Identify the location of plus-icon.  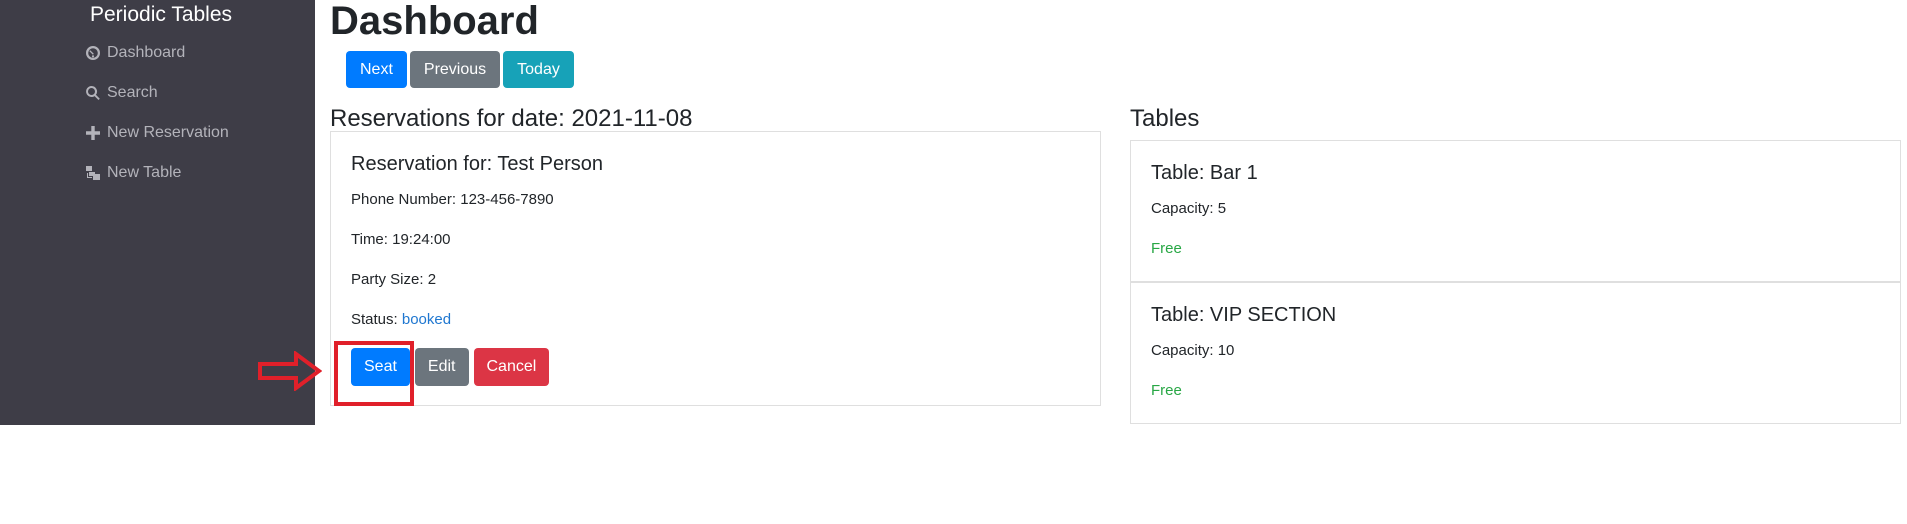
(93, 133).